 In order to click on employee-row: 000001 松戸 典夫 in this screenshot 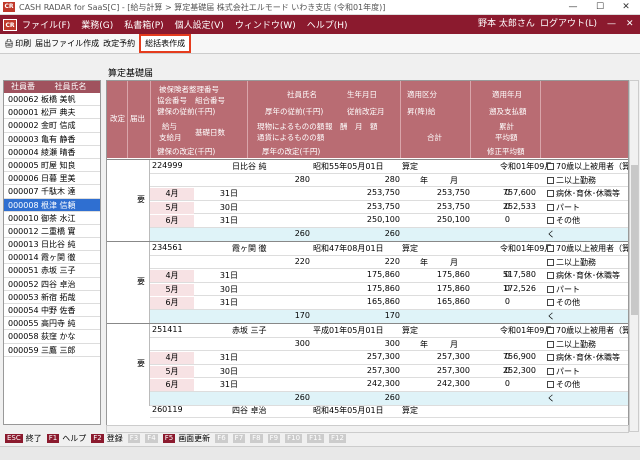, I will do `click(52, 113)`.